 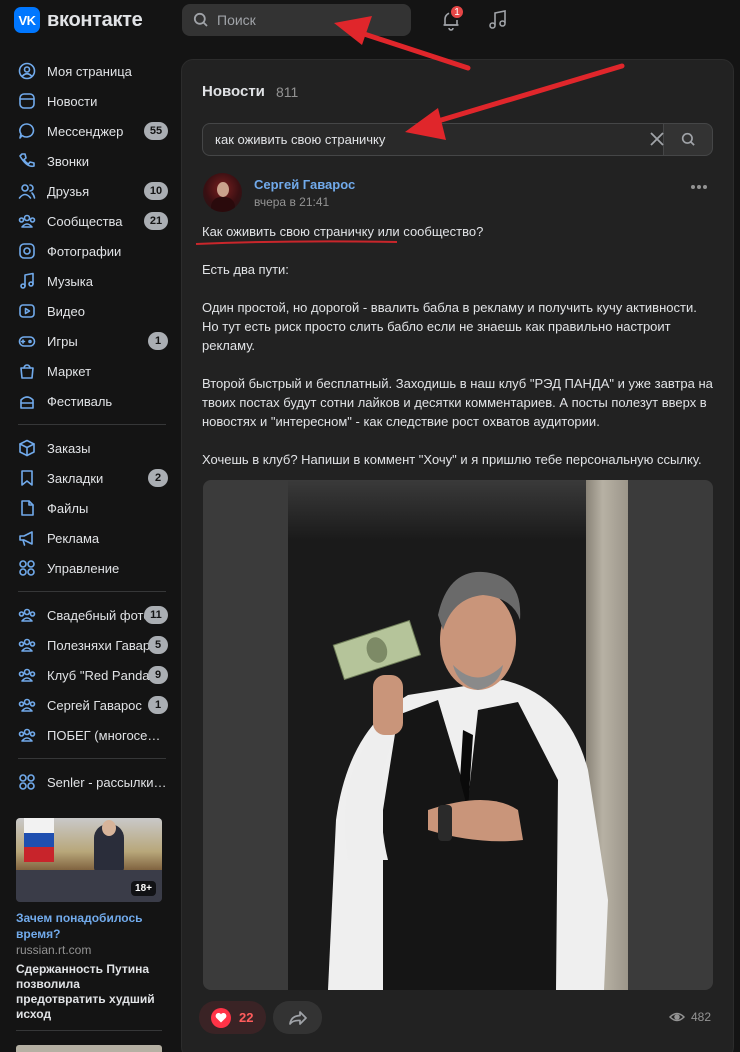 I want to click on sidebar-item-main-11: Фестиваль, so click(x=89, y=401).